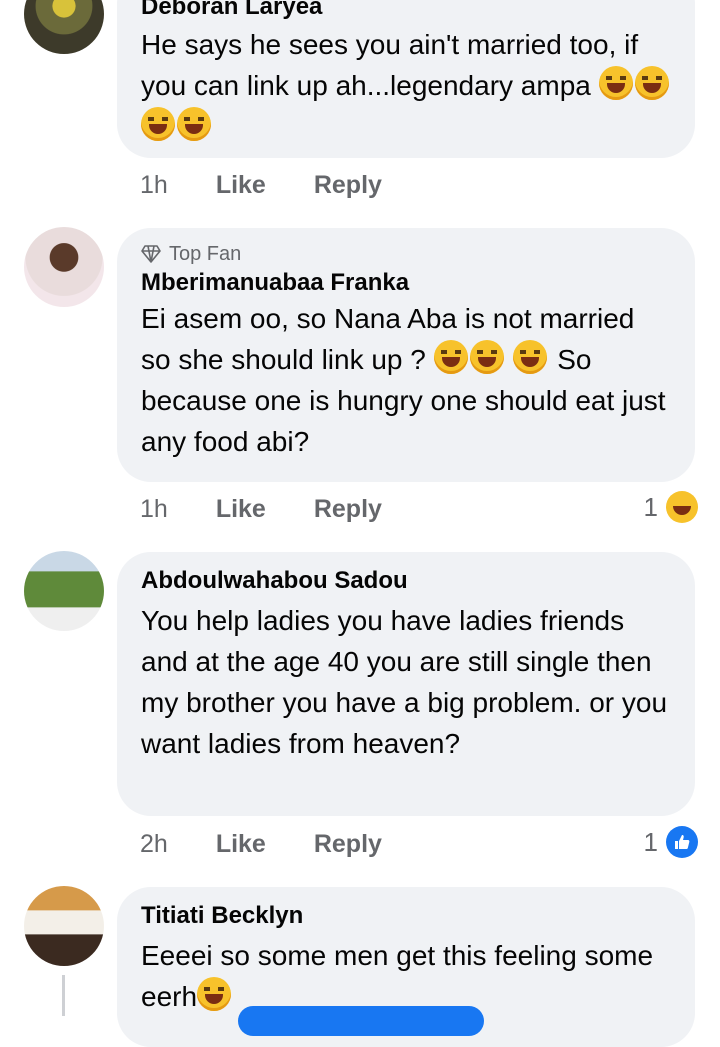 The image size is (720, 1047). Describe the element at coordinates (154, 844) in the screenshot. I see `timestamp: 2h` at that location.